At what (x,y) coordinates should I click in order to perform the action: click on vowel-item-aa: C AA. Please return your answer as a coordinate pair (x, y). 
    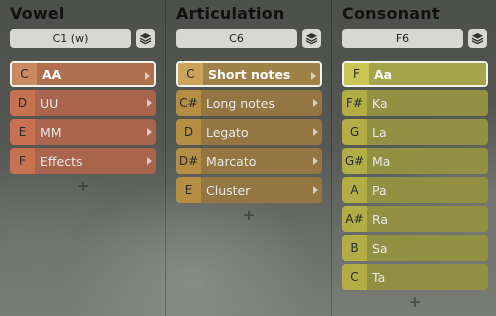
    Looking at the image, I should click on (83, 74).